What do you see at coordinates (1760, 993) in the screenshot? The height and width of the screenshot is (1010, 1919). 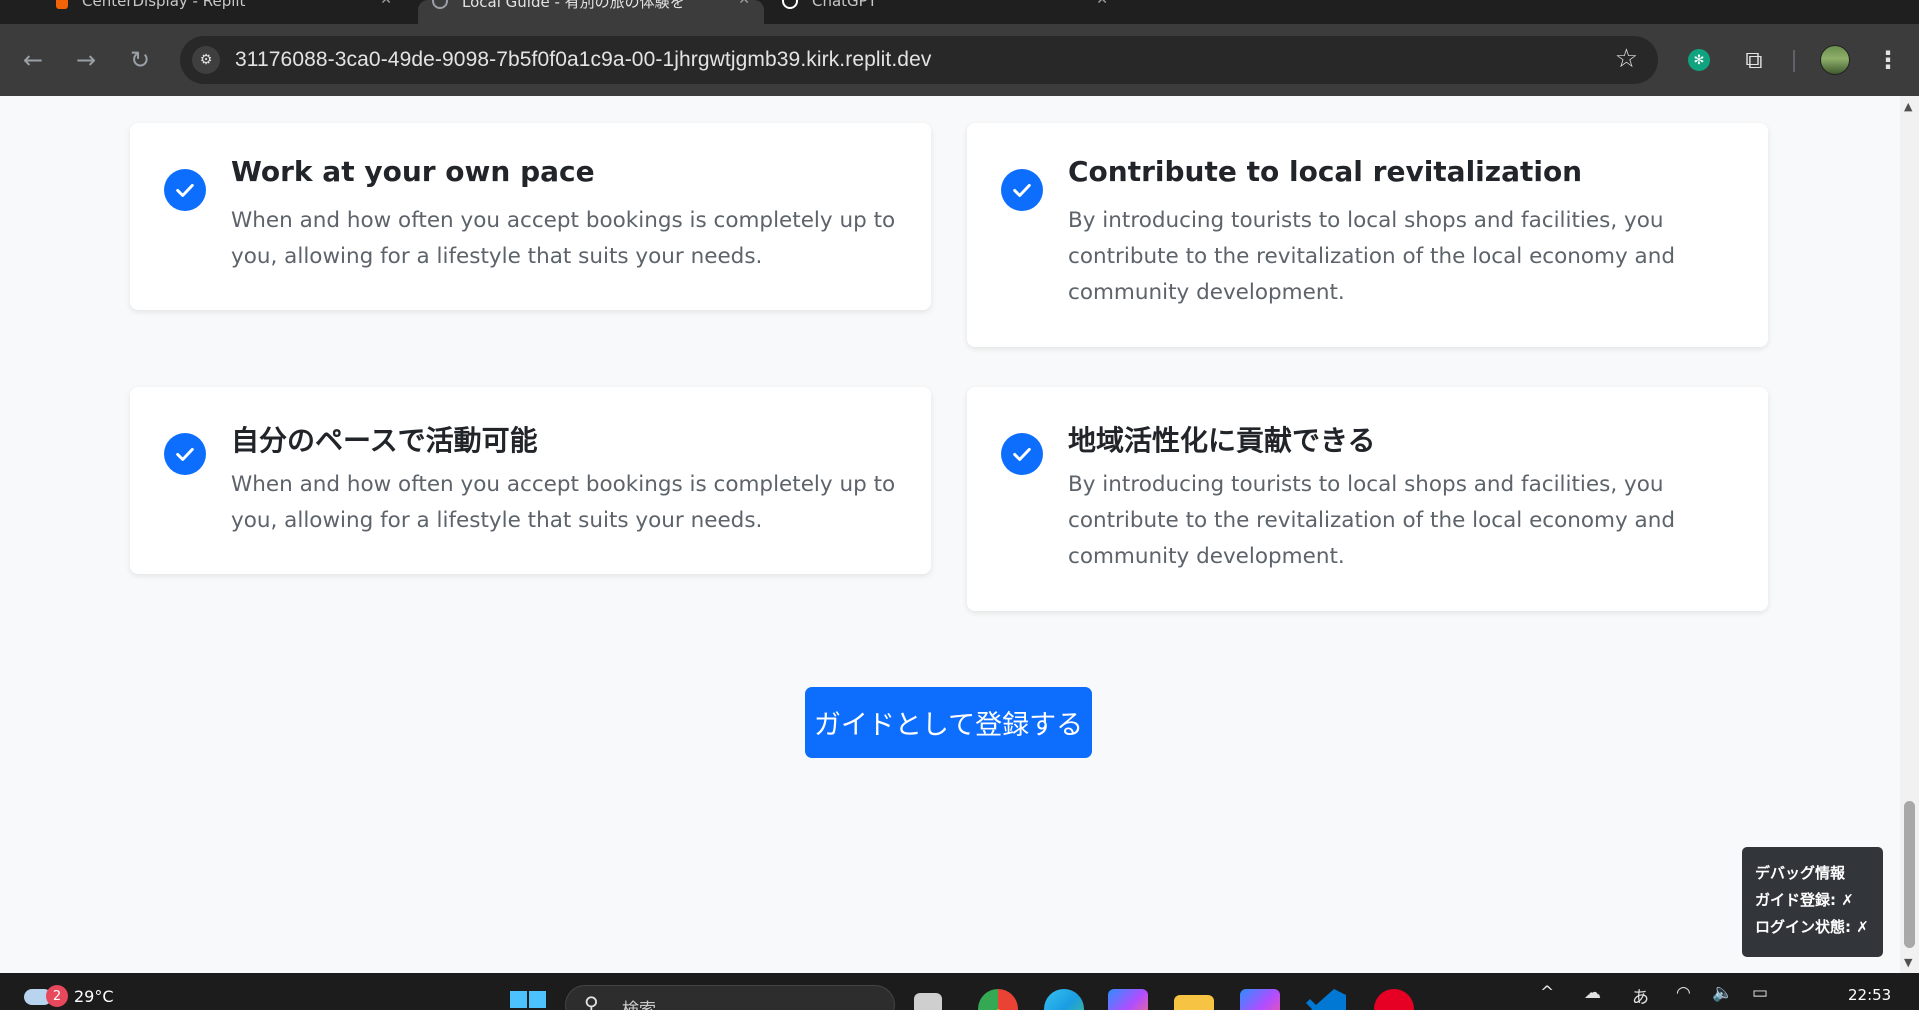 I see `battery-icon: ▭` at bounding box center [1760, 993].